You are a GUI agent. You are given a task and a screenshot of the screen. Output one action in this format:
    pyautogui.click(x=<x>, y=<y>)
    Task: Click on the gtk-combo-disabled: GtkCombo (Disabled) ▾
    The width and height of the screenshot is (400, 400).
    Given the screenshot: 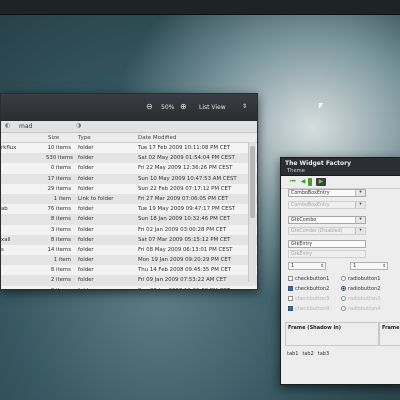 What is the action you would take?
    pyautogui.click(x=327, y=231)
    